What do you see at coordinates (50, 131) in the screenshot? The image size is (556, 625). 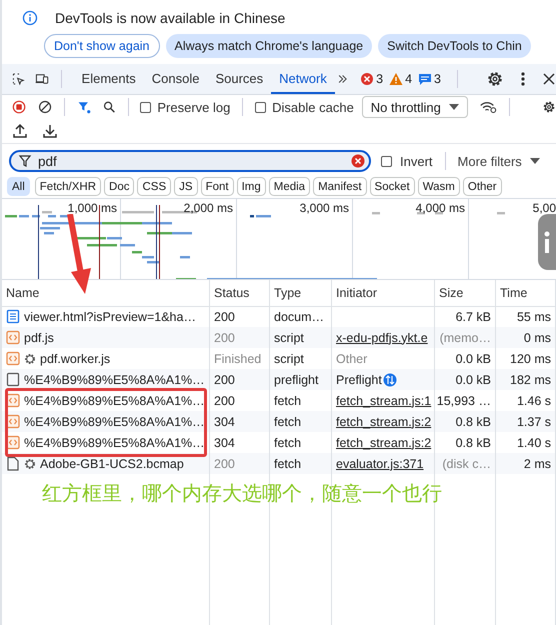 I see `download-icon` at bounding box center [50, 131].